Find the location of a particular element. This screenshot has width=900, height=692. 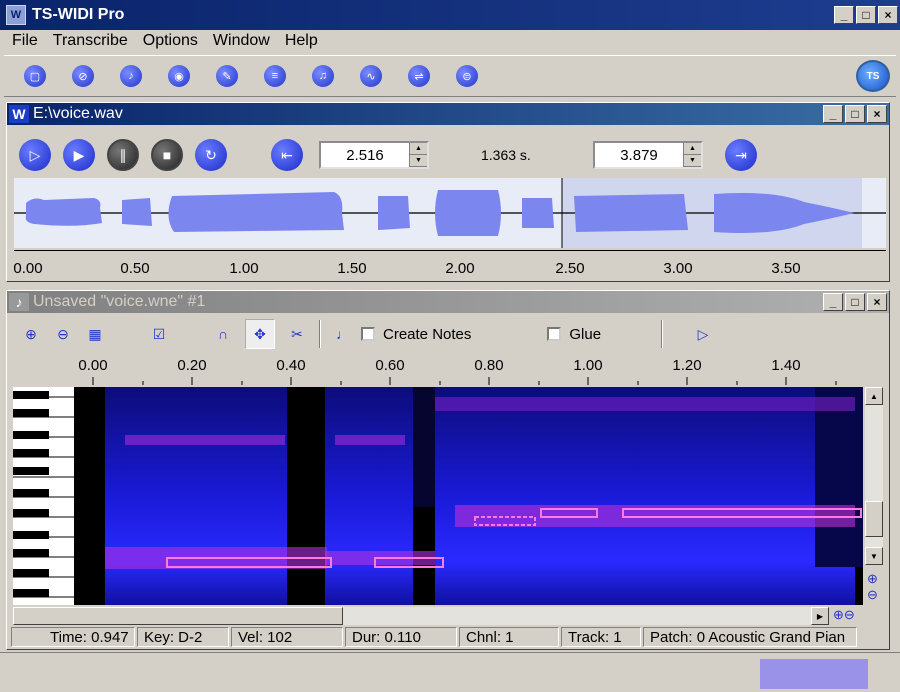

waveform-svg is located at coordinates (450, 213).